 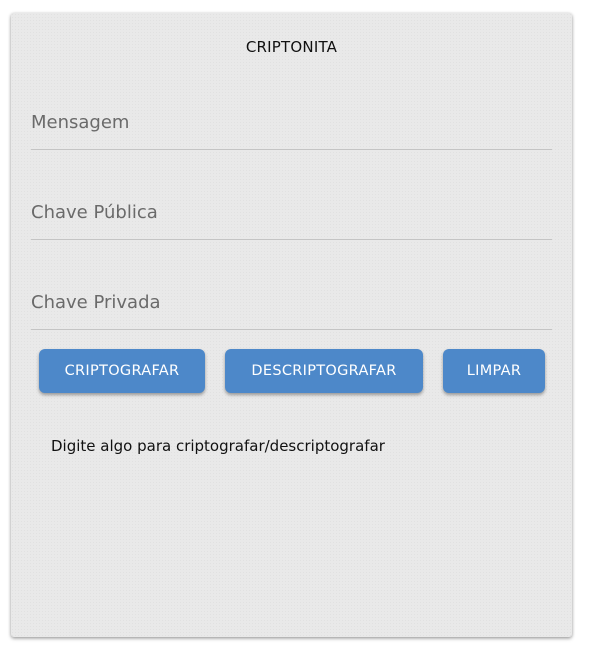 I want to click on private-key-input, so click(x=291, y=302).